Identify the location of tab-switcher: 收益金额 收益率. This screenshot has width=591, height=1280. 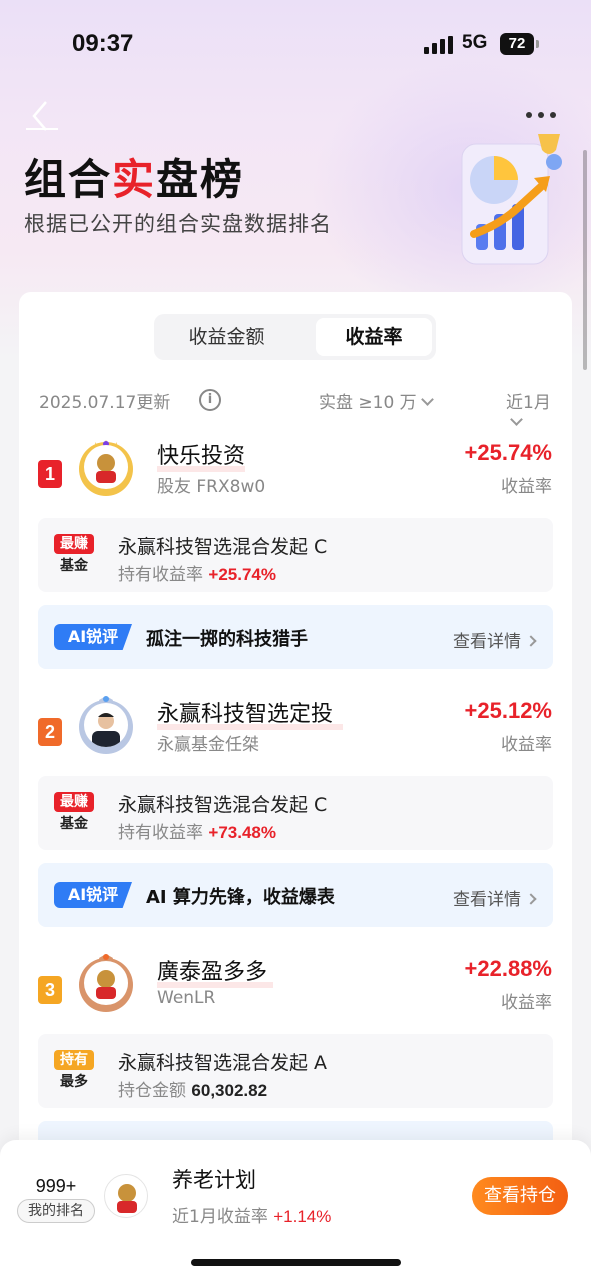
(295, 337).